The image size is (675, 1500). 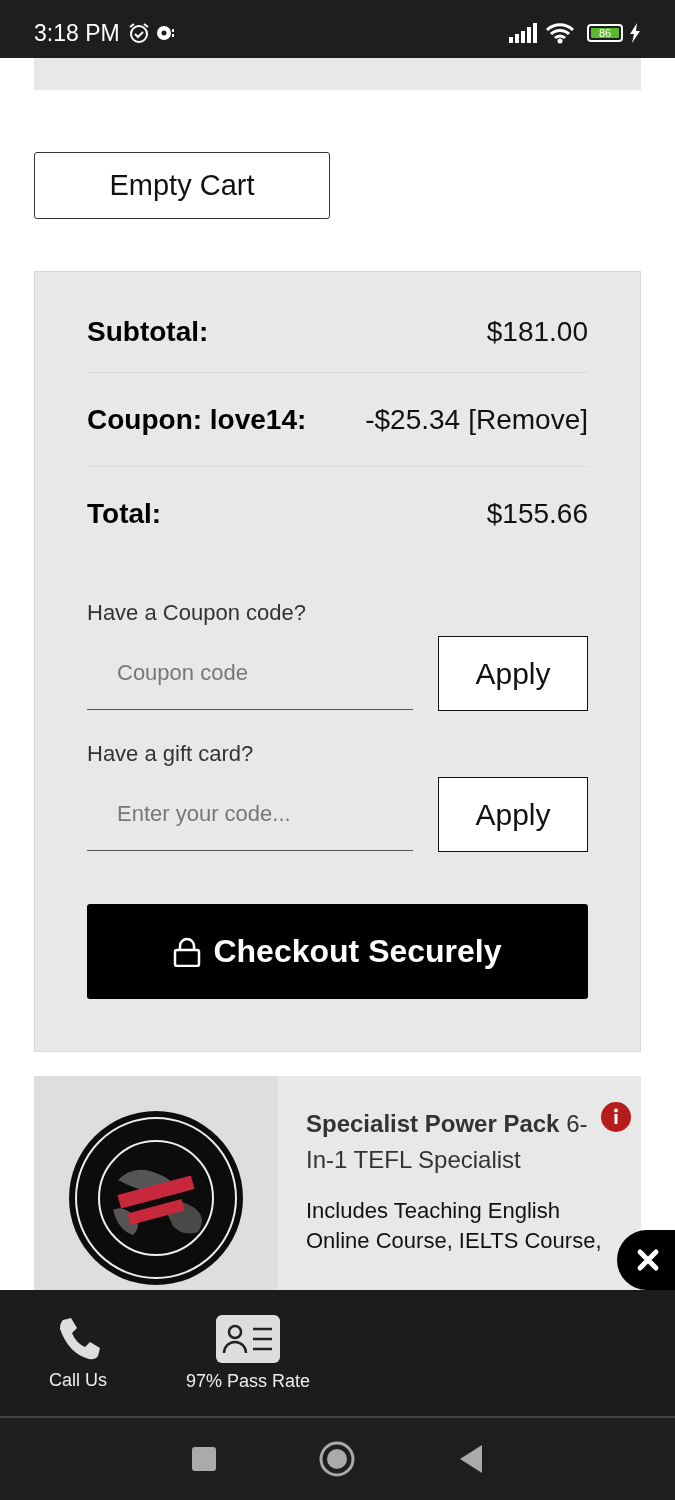 I want to click on empty-cart-button: Empty Cart, so click(x=182, y=185).